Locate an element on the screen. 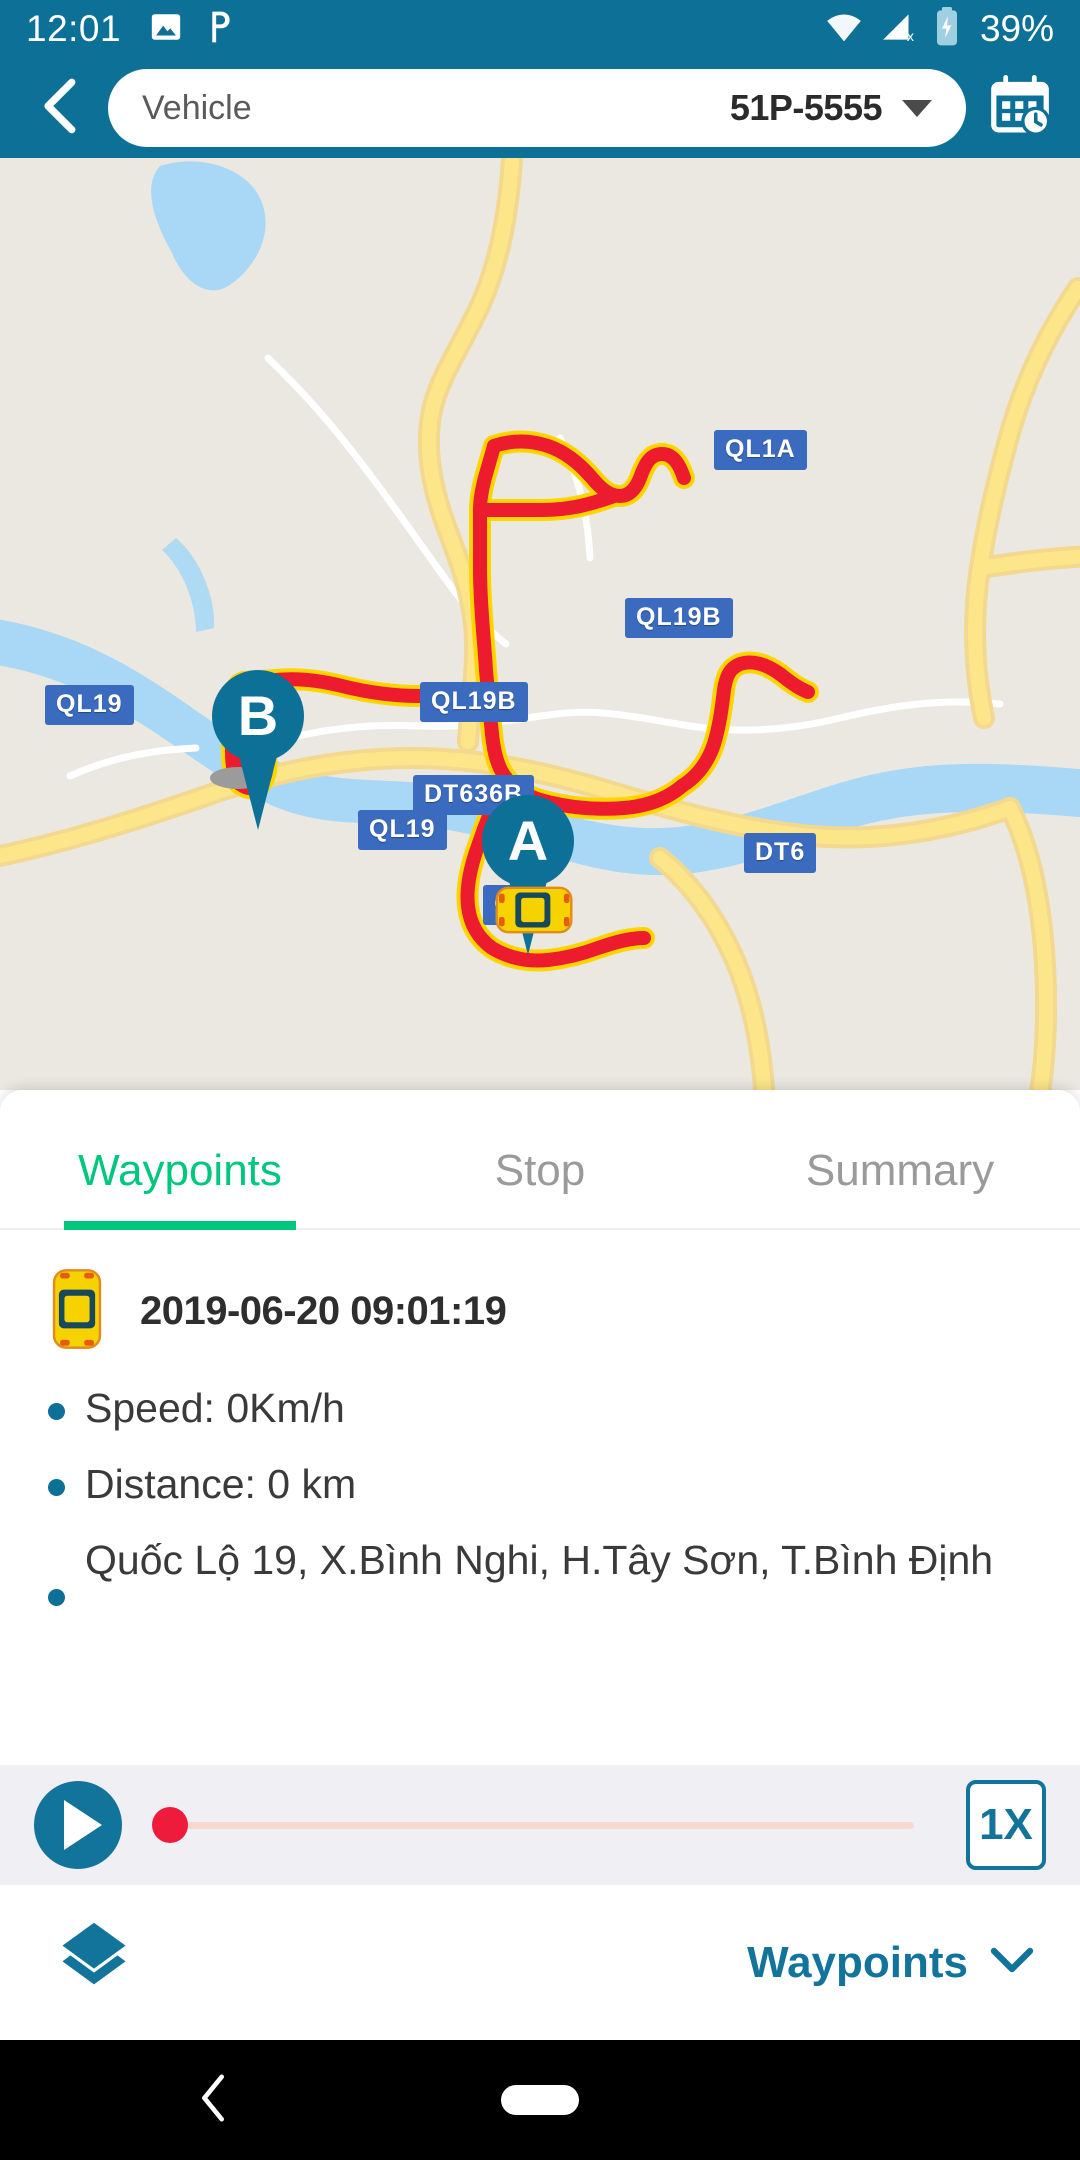  playback-seek-bar is located at coordinates (546, 1825).